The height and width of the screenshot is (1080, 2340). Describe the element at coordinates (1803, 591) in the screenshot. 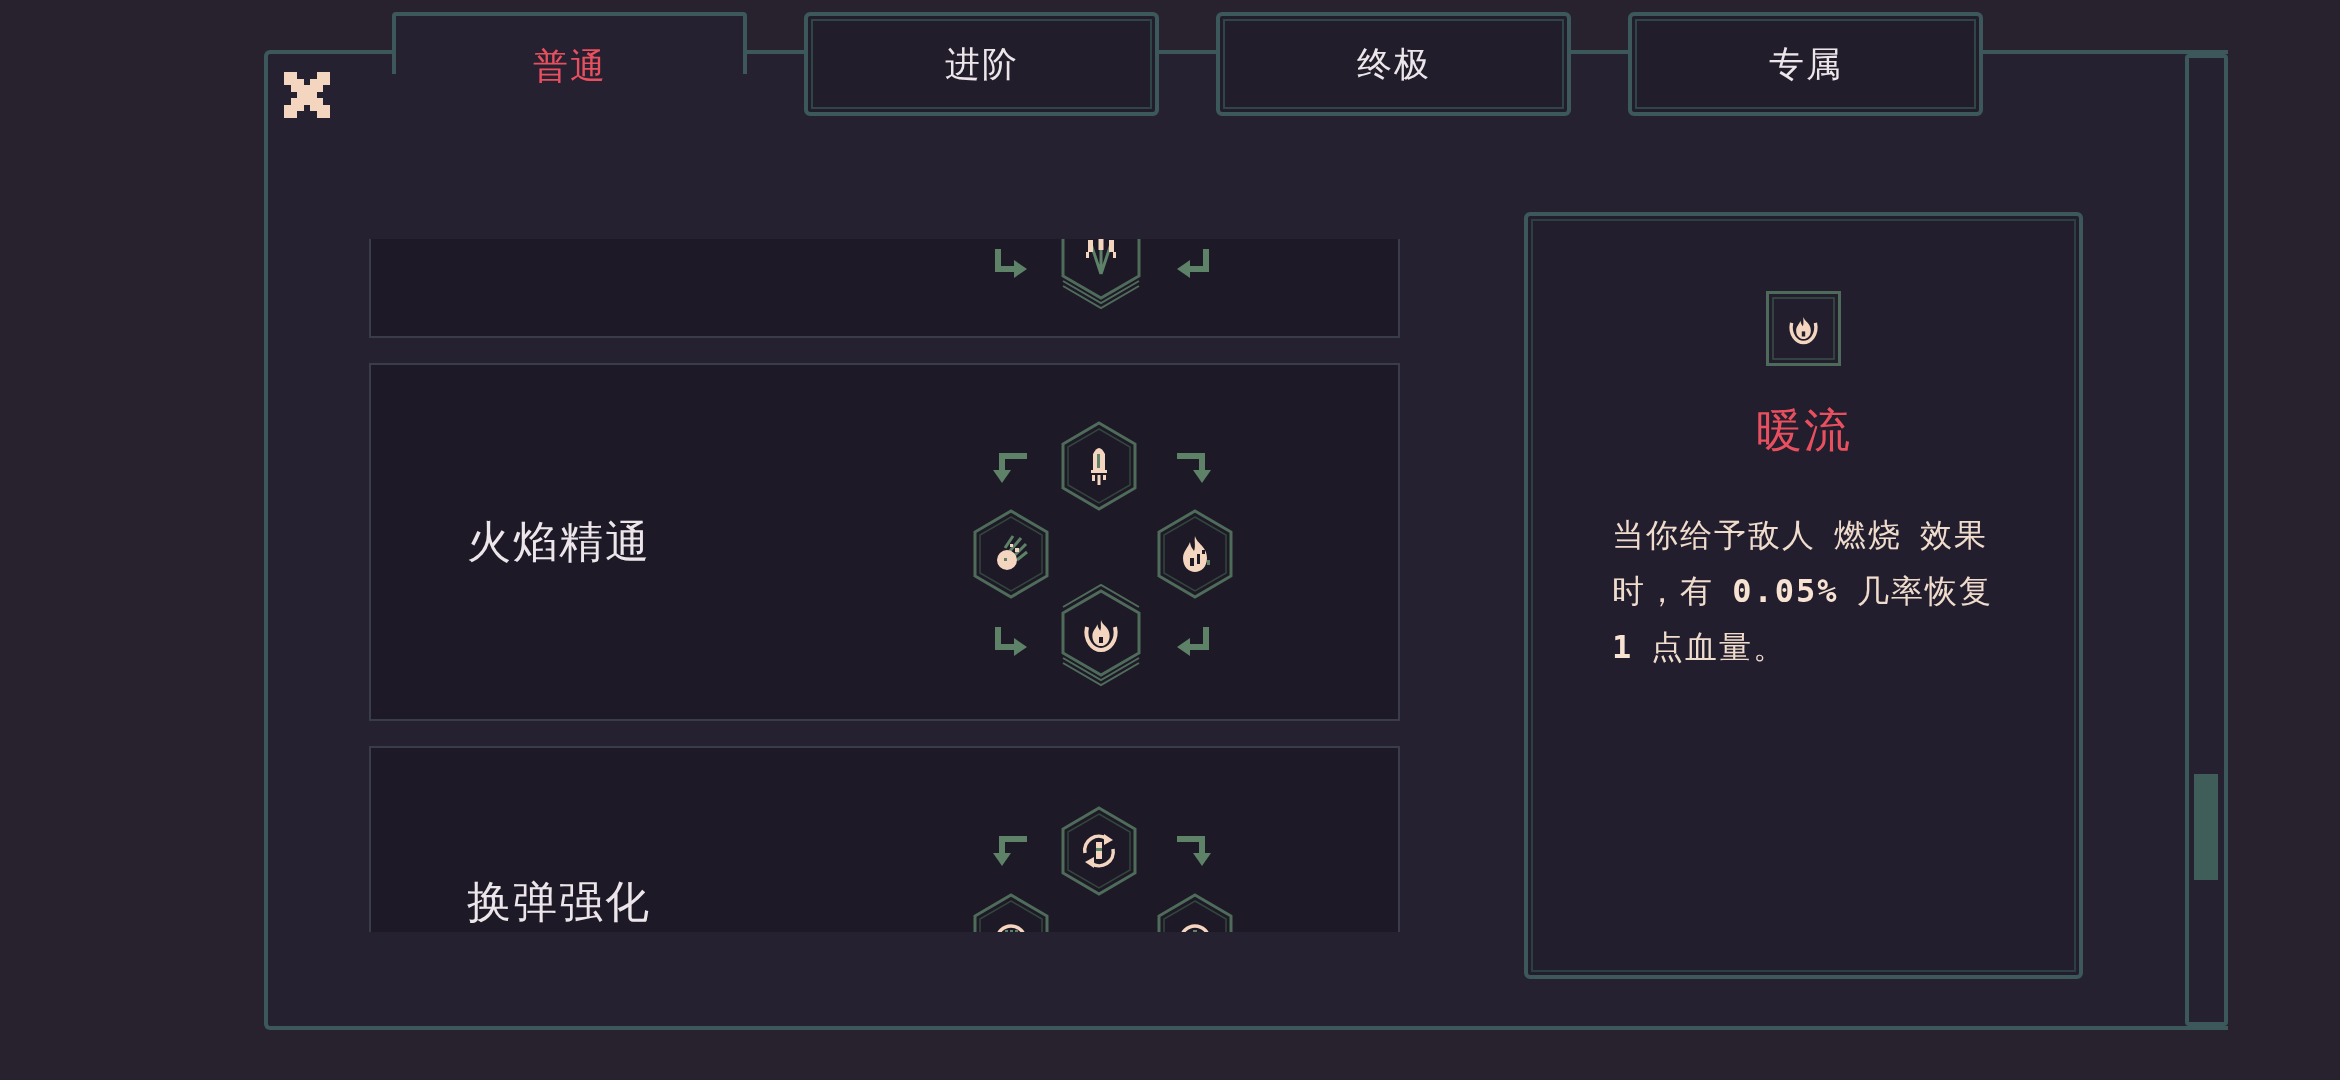

I see `skill-description: 当你给予敌人 燃烧 效果时，有 0.05% 几率恢复 1 点血量。` at that location.